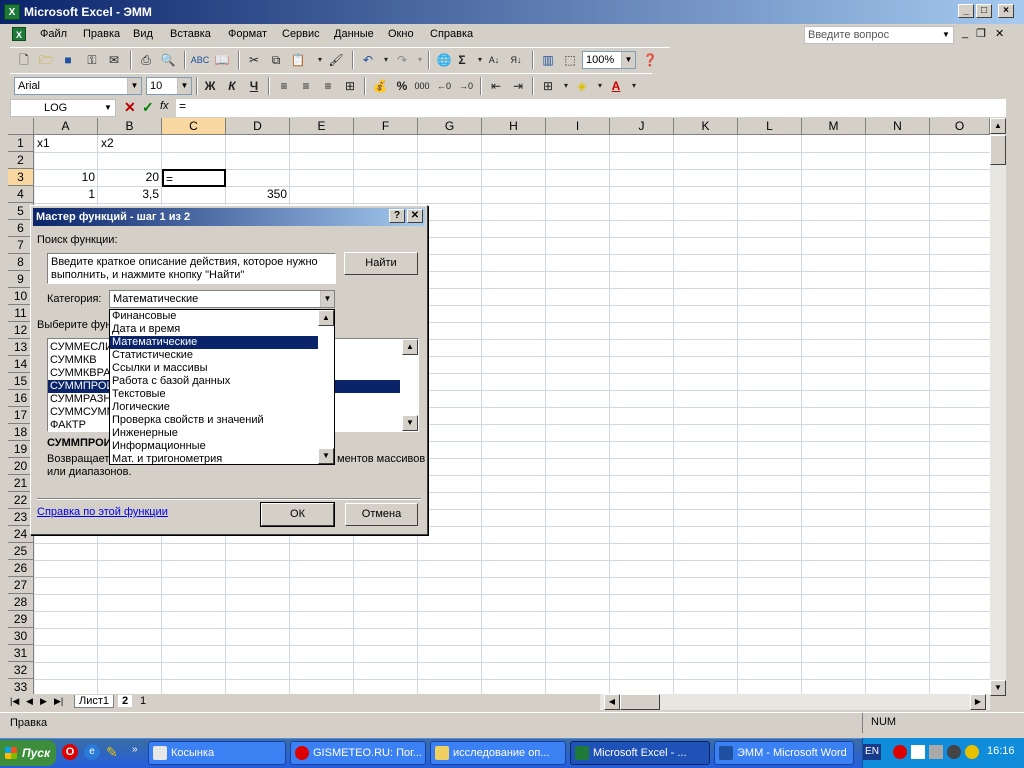  What do you see at coordinates (297, 514) in the screenshot?
I see `ok-button: ОК` at bounding box center [297, 514].